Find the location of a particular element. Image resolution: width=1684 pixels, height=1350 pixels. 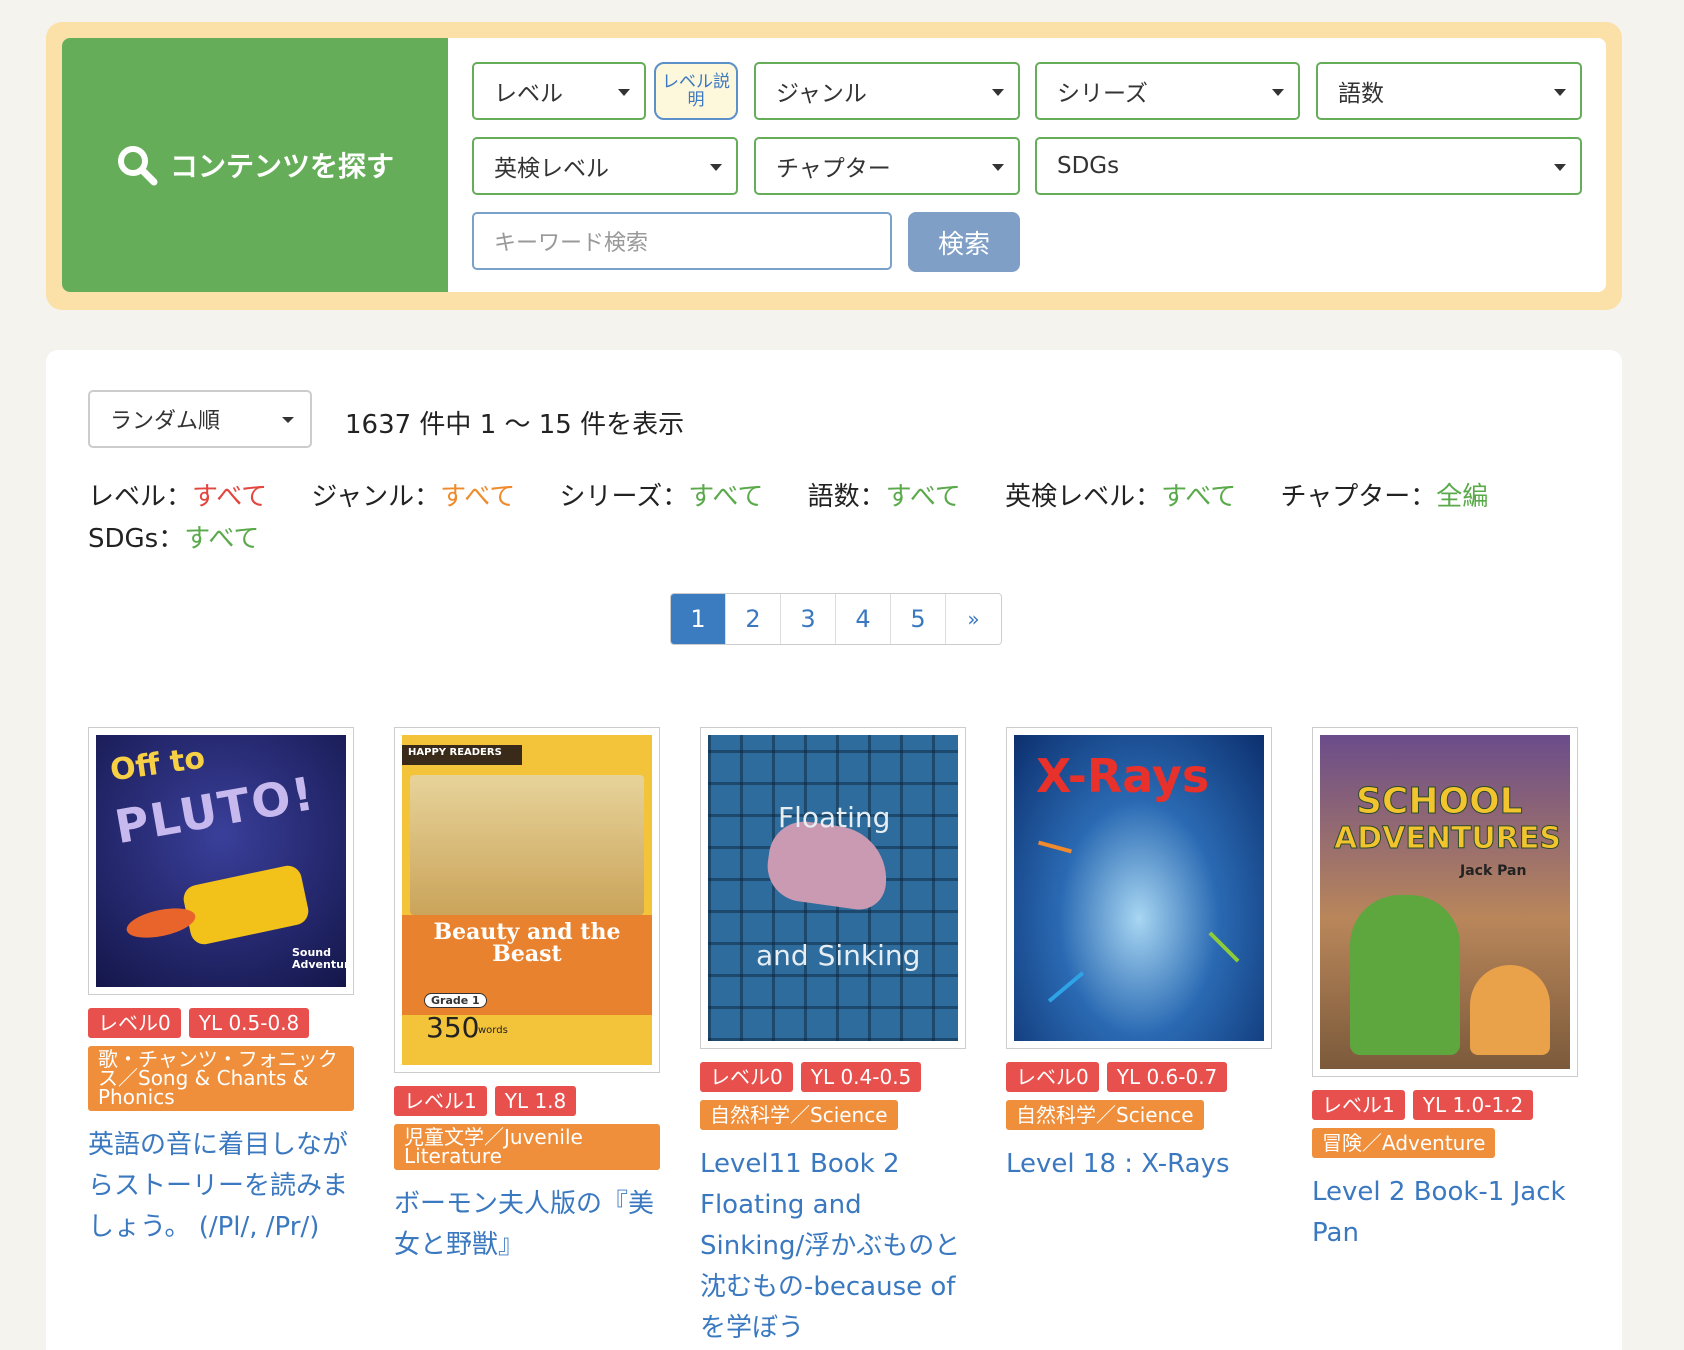

sort-select-label: ランダム順 is located at coordinates (165, 421).